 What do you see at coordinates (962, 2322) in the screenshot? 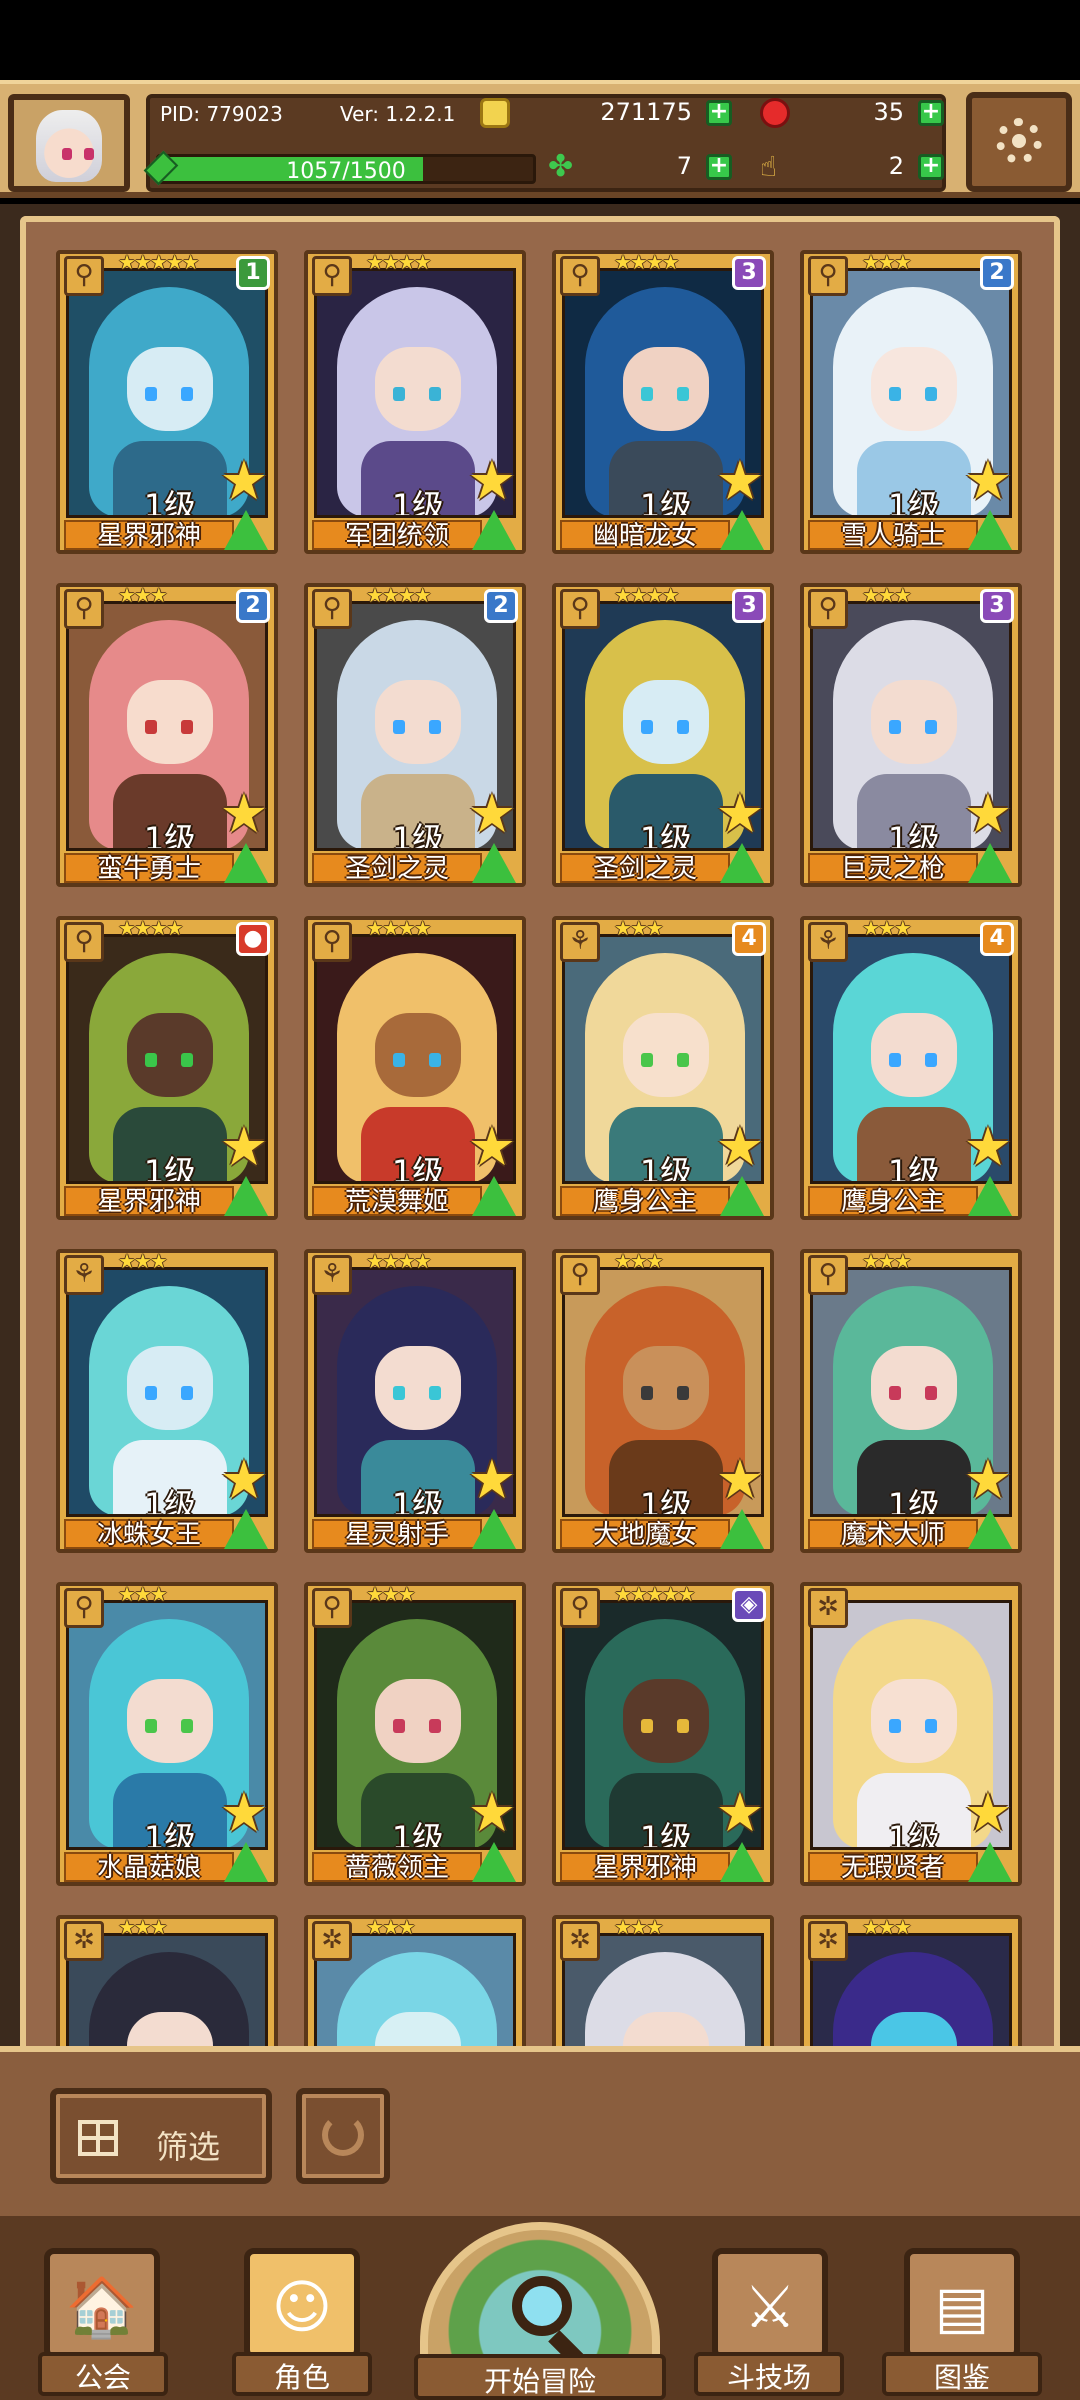
I see `nav-codex: ▤ 图鉴` at bounding box center [962, 2322].